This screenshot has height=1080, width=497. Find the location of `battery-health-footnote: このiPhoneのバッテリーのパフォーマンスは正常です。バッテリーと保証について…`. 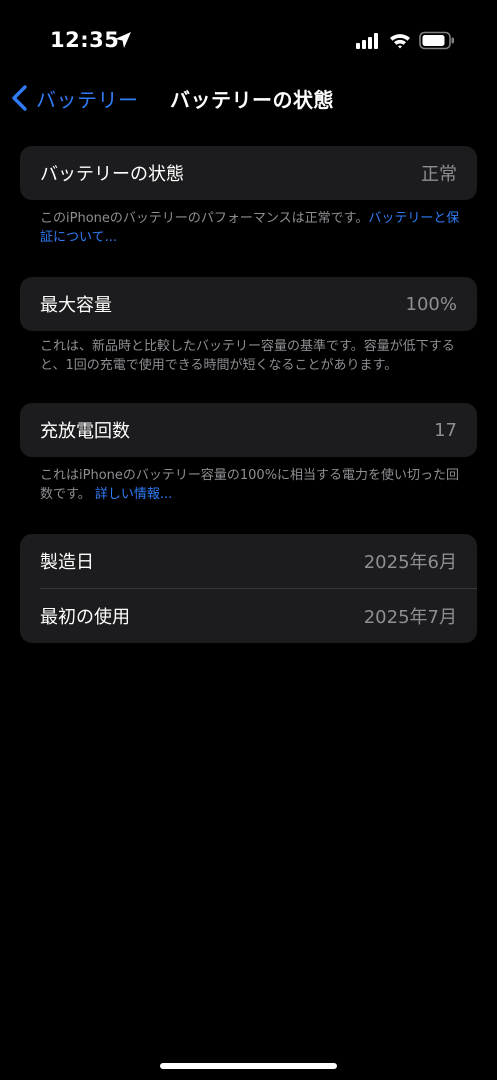

battery-health-footnote: このiPhoneのバッテリーのパフォーマンスは正常です。バッテリーと保証について… is located at coordinates (252, 228).